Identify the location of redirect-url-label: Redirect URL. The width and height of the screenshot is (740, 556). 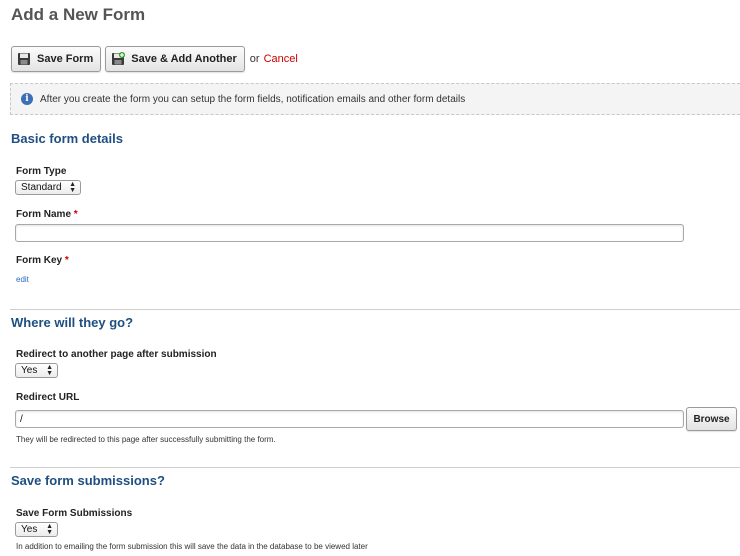
(48, 397).